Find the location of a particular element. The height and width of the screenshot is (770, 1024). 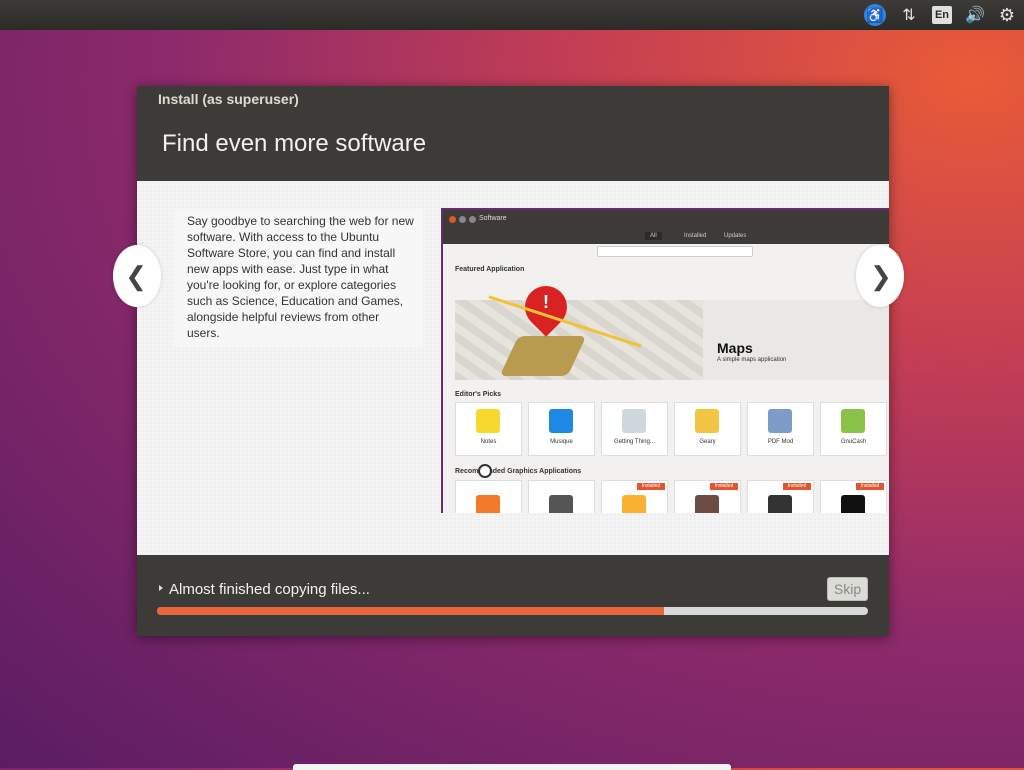

screenshot-search-field is located at coordinates (675, 251).